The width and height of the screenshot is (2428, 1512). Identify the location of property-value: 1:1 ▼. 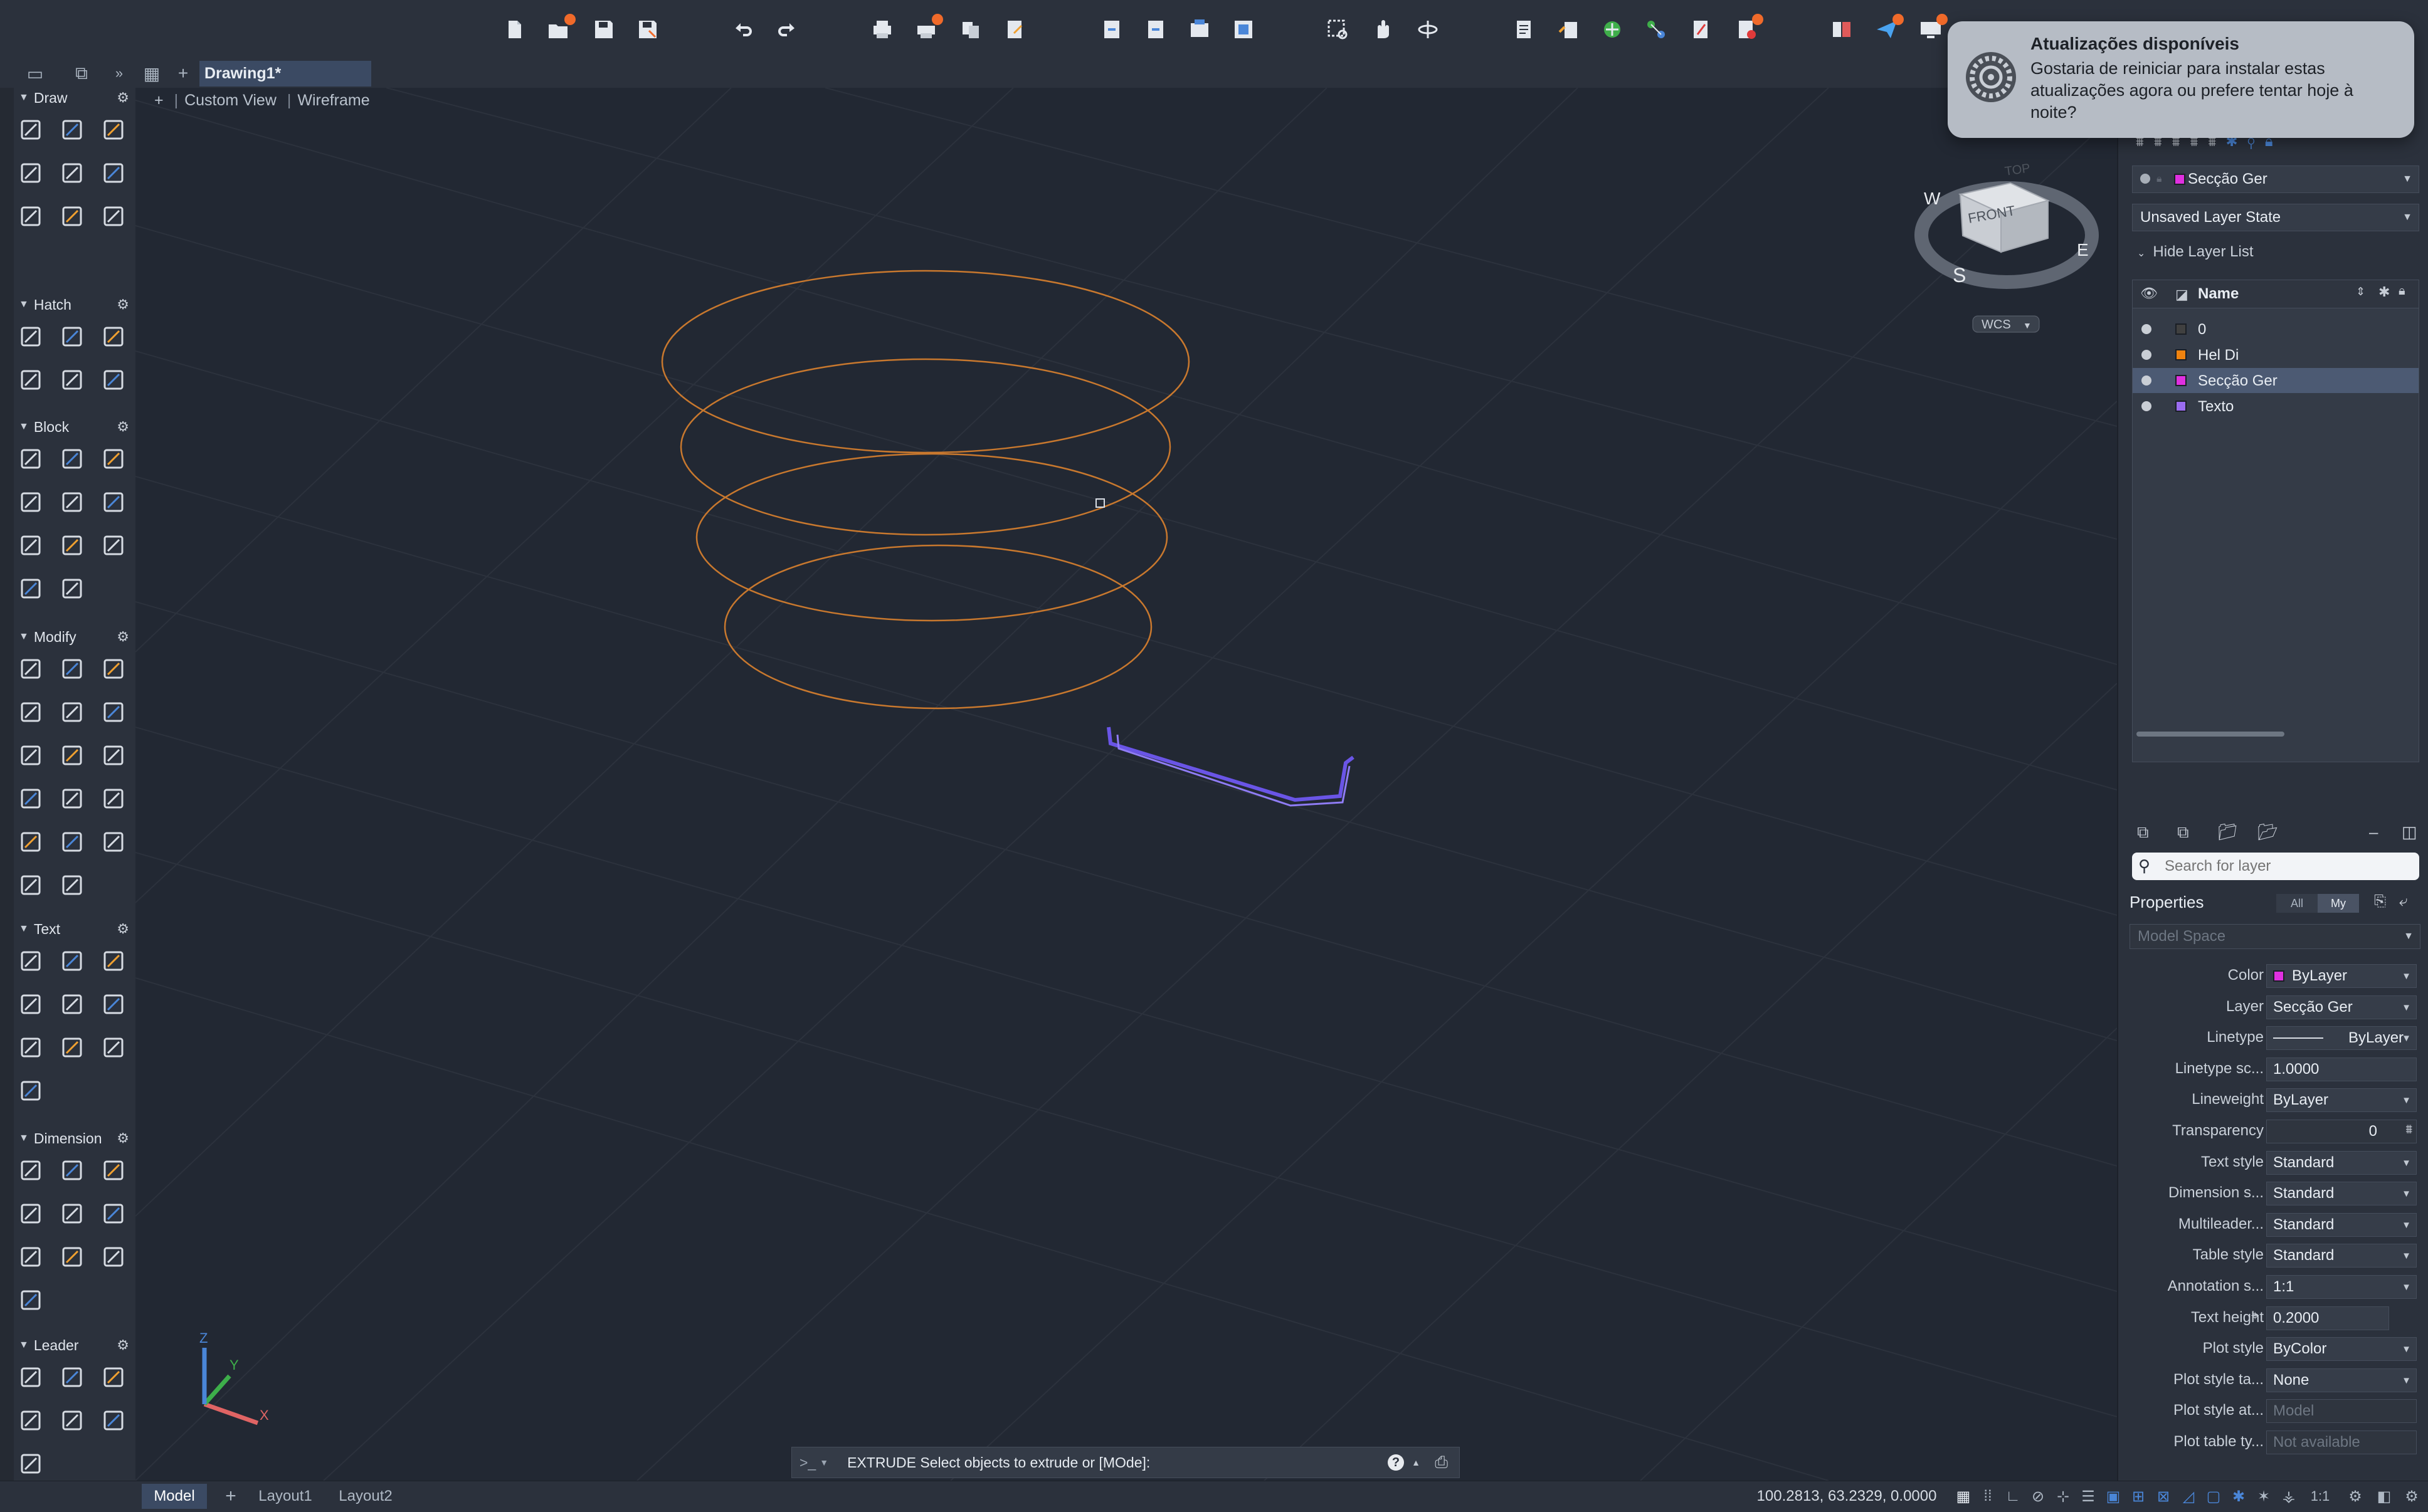
(2342, 1287).